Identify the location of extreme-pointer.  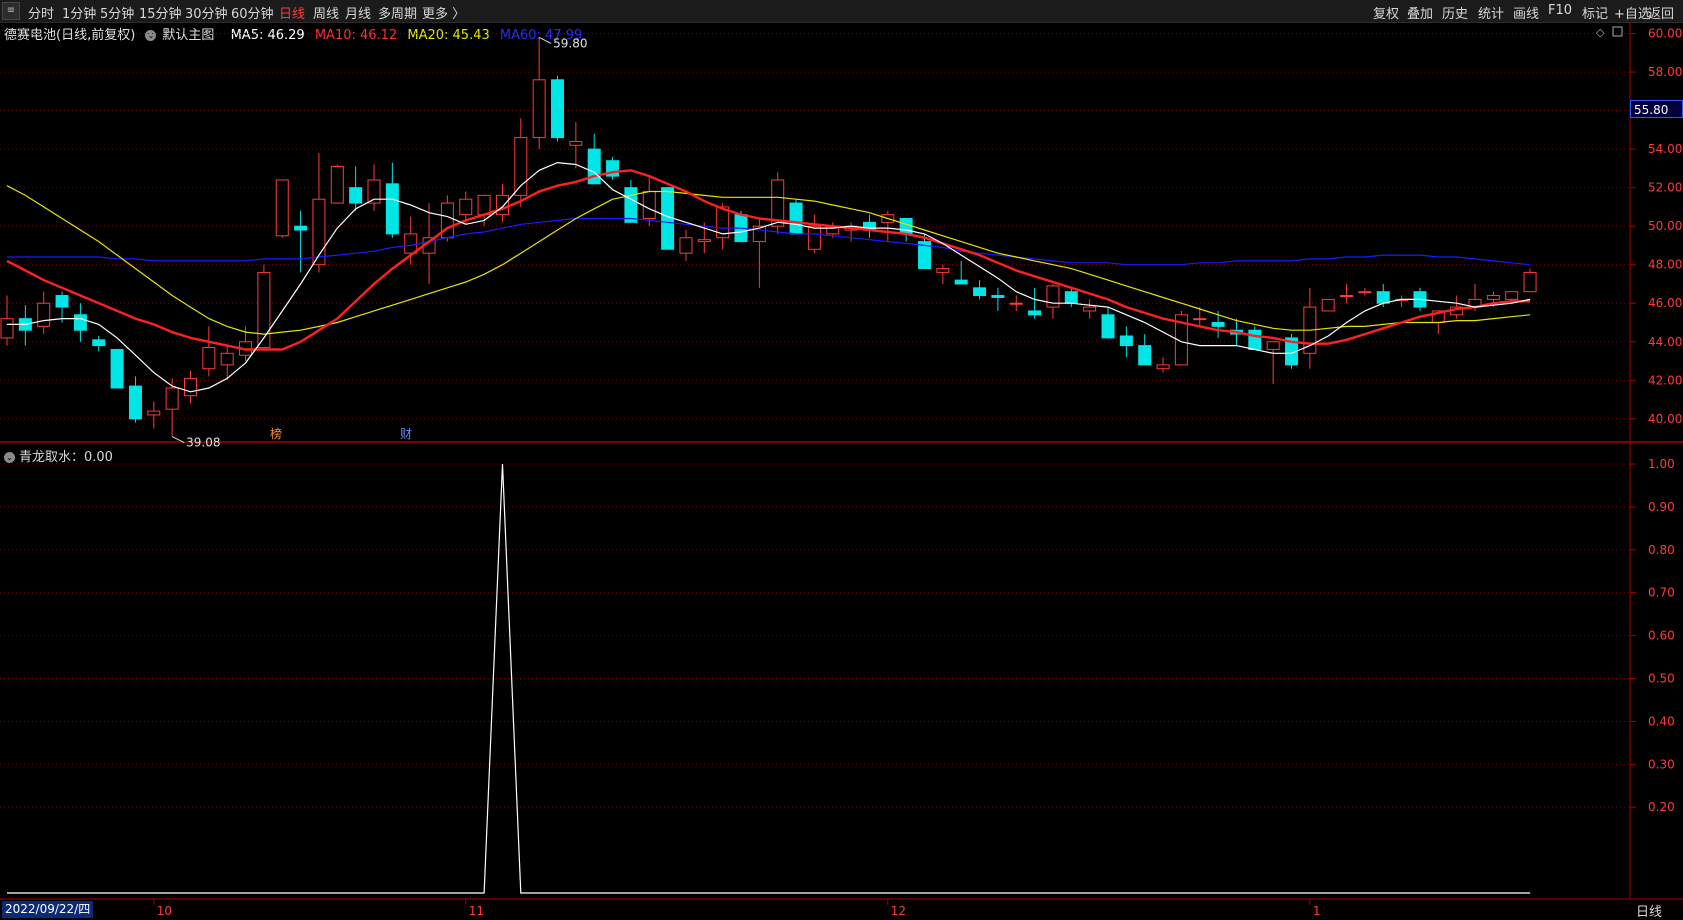
(545, 40).